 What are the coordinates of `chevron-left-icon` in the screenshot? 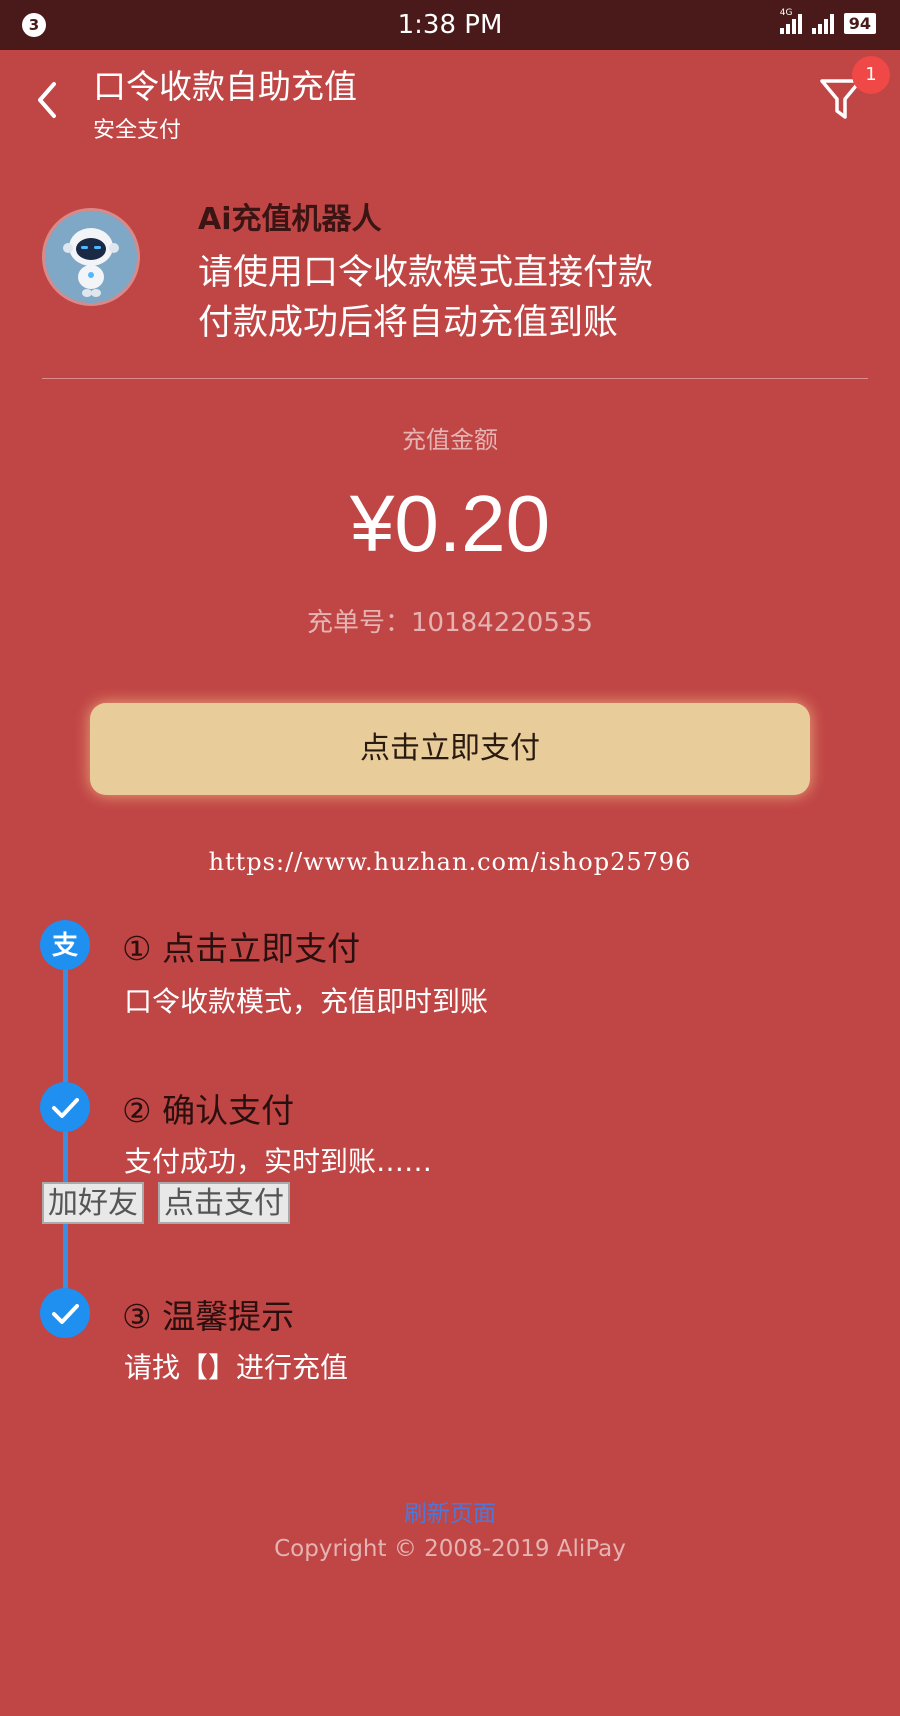 It's located at (47, 100).